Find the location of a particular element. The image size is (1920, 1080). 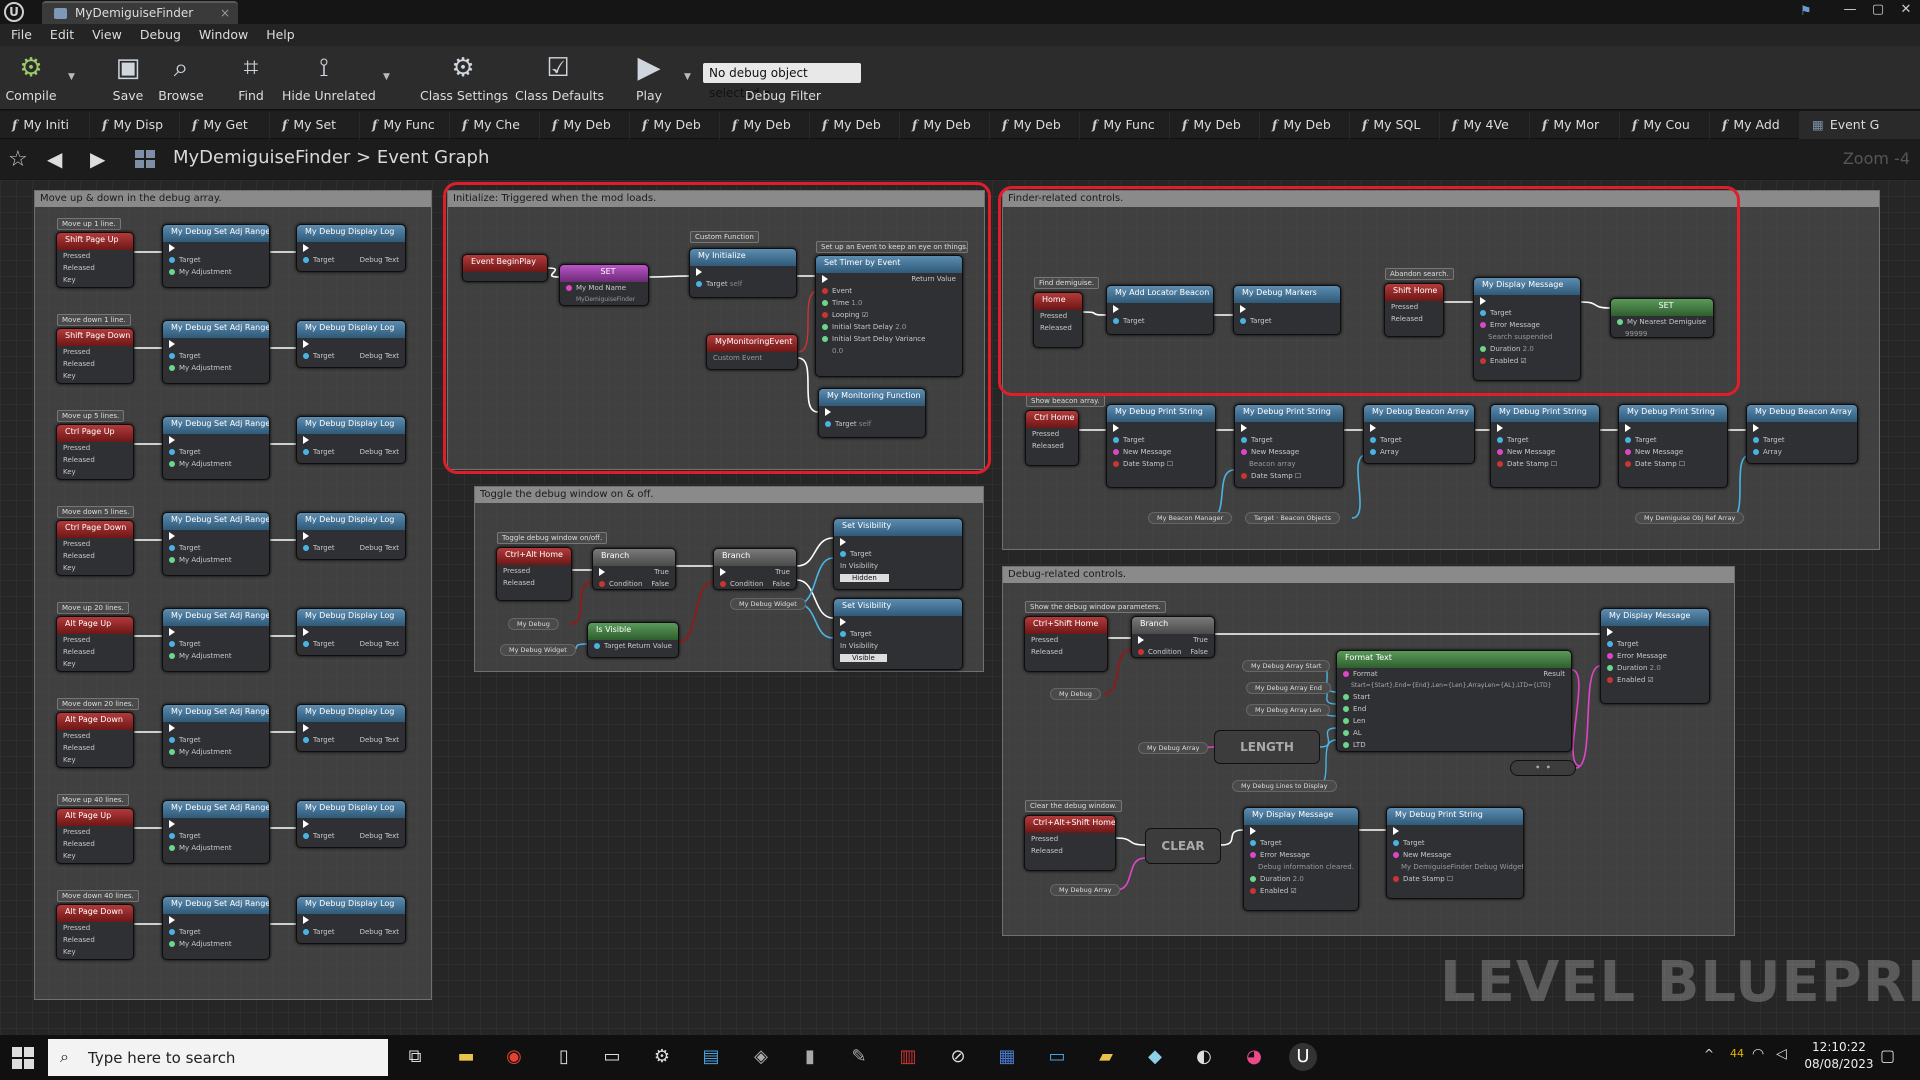

lines-to-display-variable: My Debug Lines to Display is located at coordinates (1284, 786).